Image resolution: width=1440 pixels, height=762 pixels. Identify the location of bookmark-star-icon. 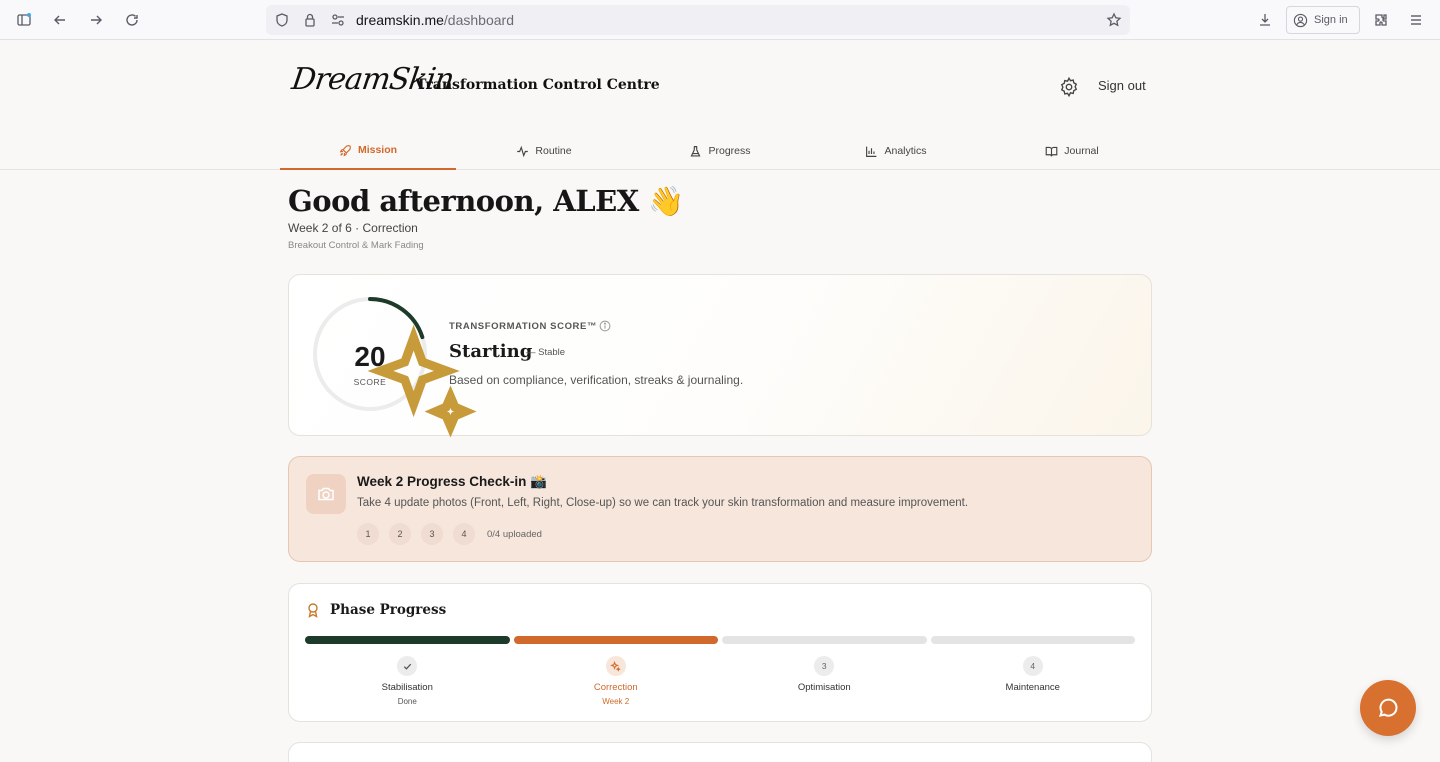
(1114, 20).